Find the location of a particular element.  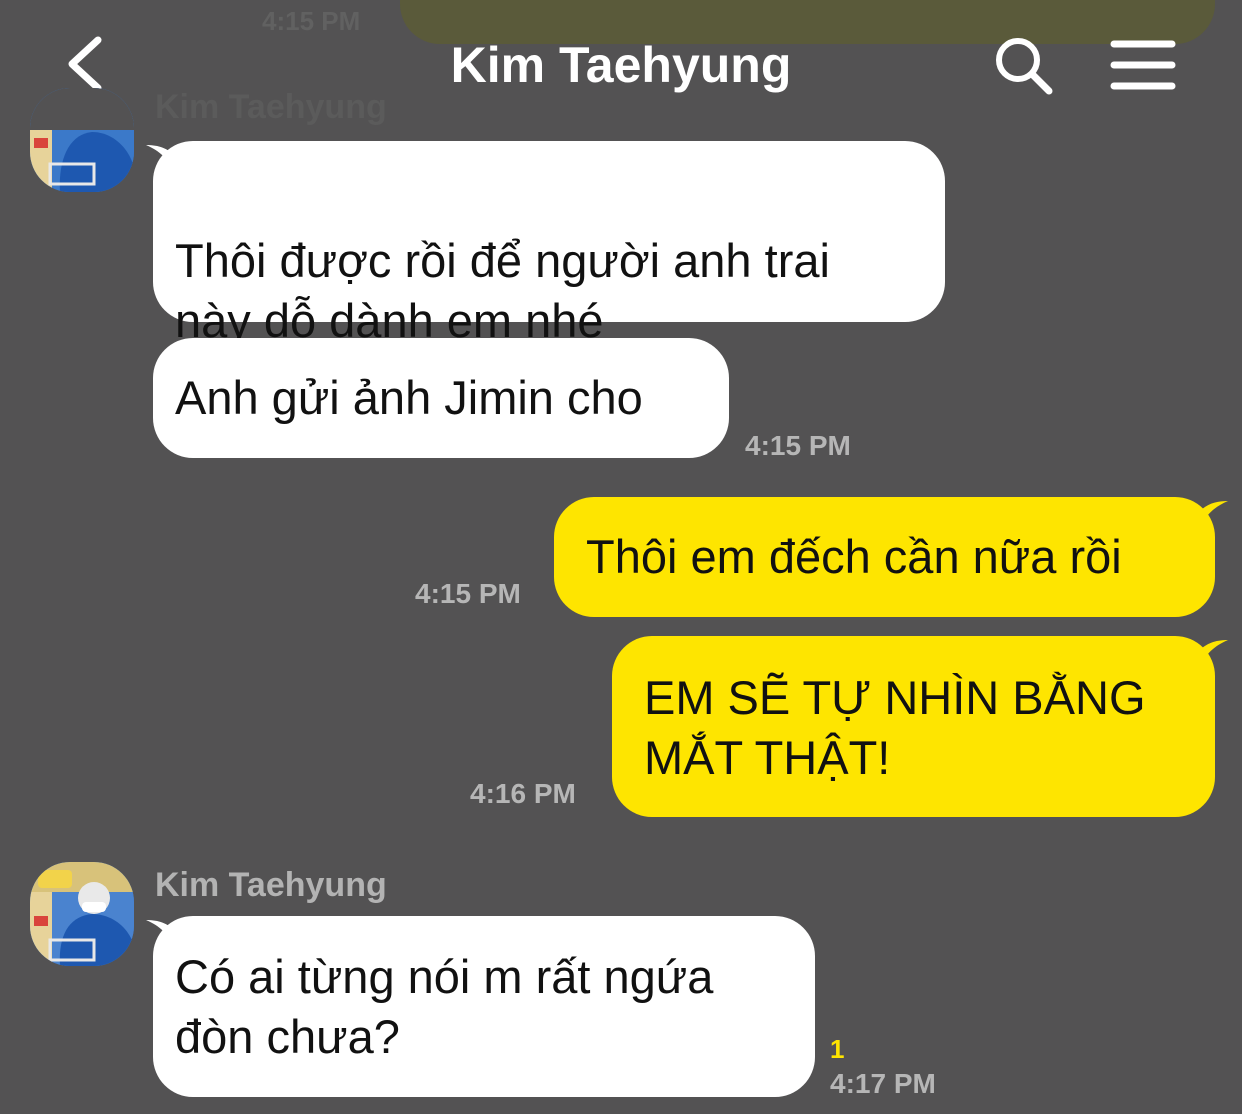

avatar-image is located at coordinates (82, 914).